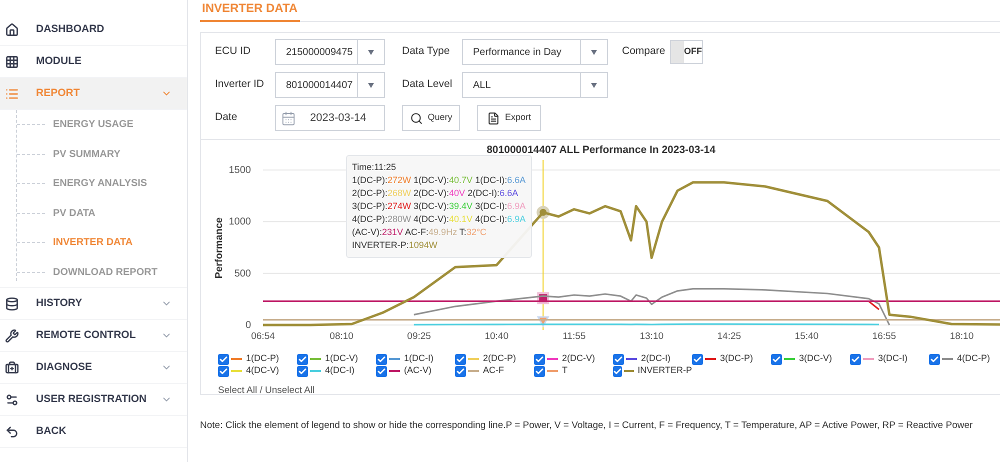  Describe the element at coordinates (395, 245) in the screenshot. I see `tooltip-text: INVERTER-P:1094W` at that location.